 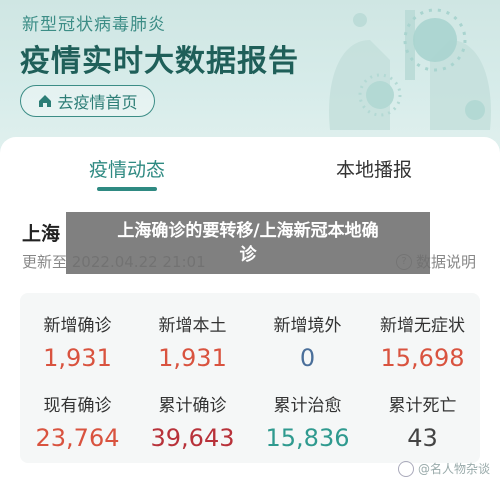 I want to click on stat-value: 15,698, so click(x=422, y=358).